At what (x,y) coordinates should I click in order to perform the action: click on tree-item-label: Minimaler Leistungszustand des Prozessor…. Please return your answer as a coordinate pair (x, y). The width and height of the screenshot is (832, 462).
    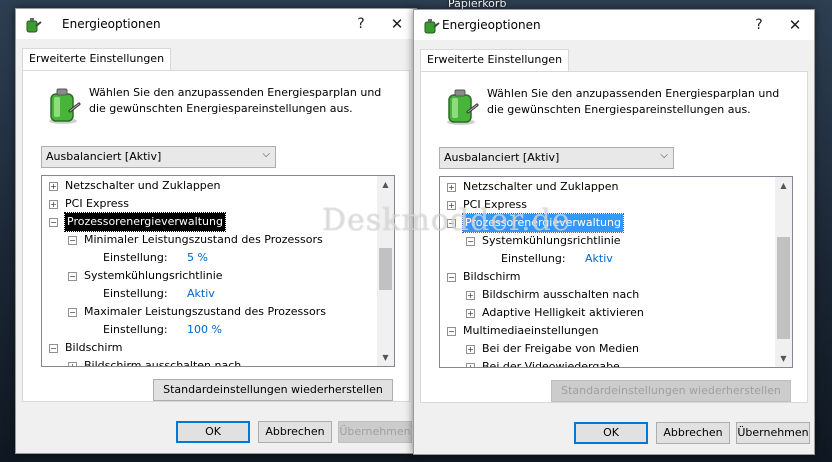
    Looking at the image, I should click on (203, 240).